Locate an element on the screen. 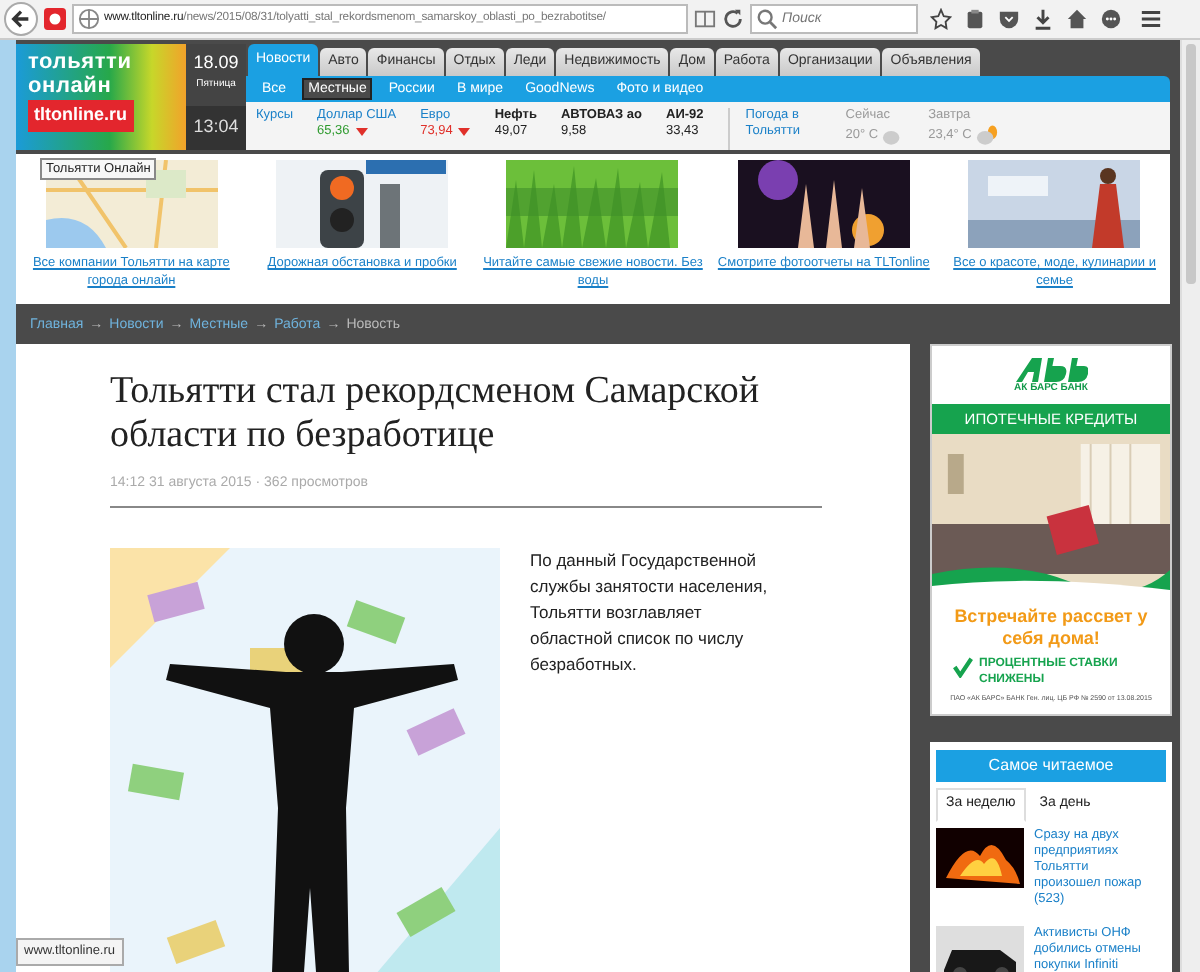 This screenshot has height=972, width=1200. logo-text: тольятти is located at coordinates (81, 62).